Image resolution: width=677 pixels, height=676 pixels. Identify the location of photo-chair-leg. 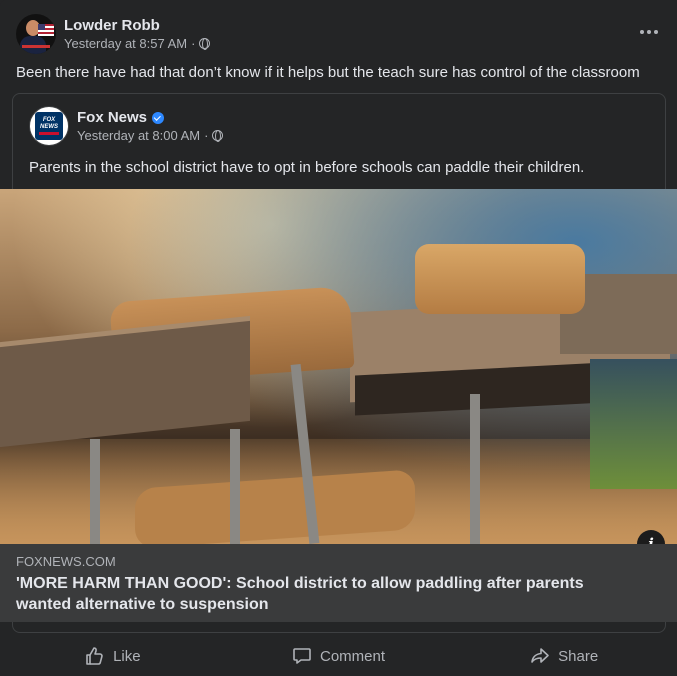
(235, 486).